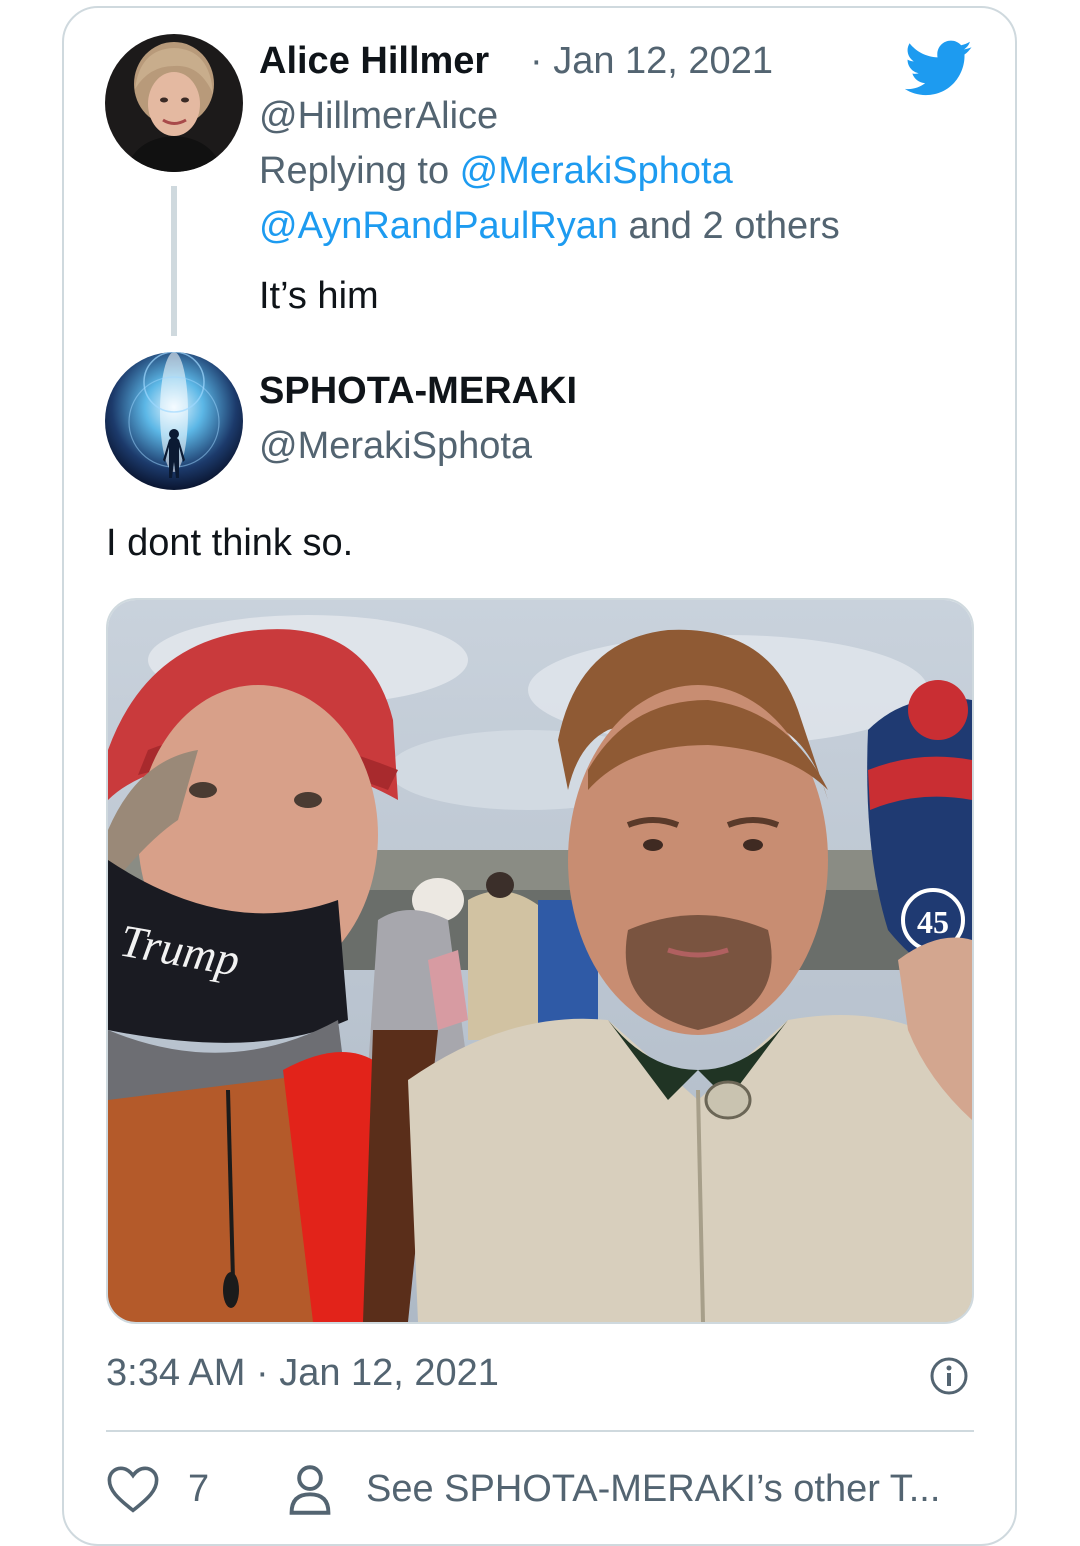 The image size is (1080, 1546). I want to click on alice-tweet-date: · Jan 12, 2021, so click(651, 61).